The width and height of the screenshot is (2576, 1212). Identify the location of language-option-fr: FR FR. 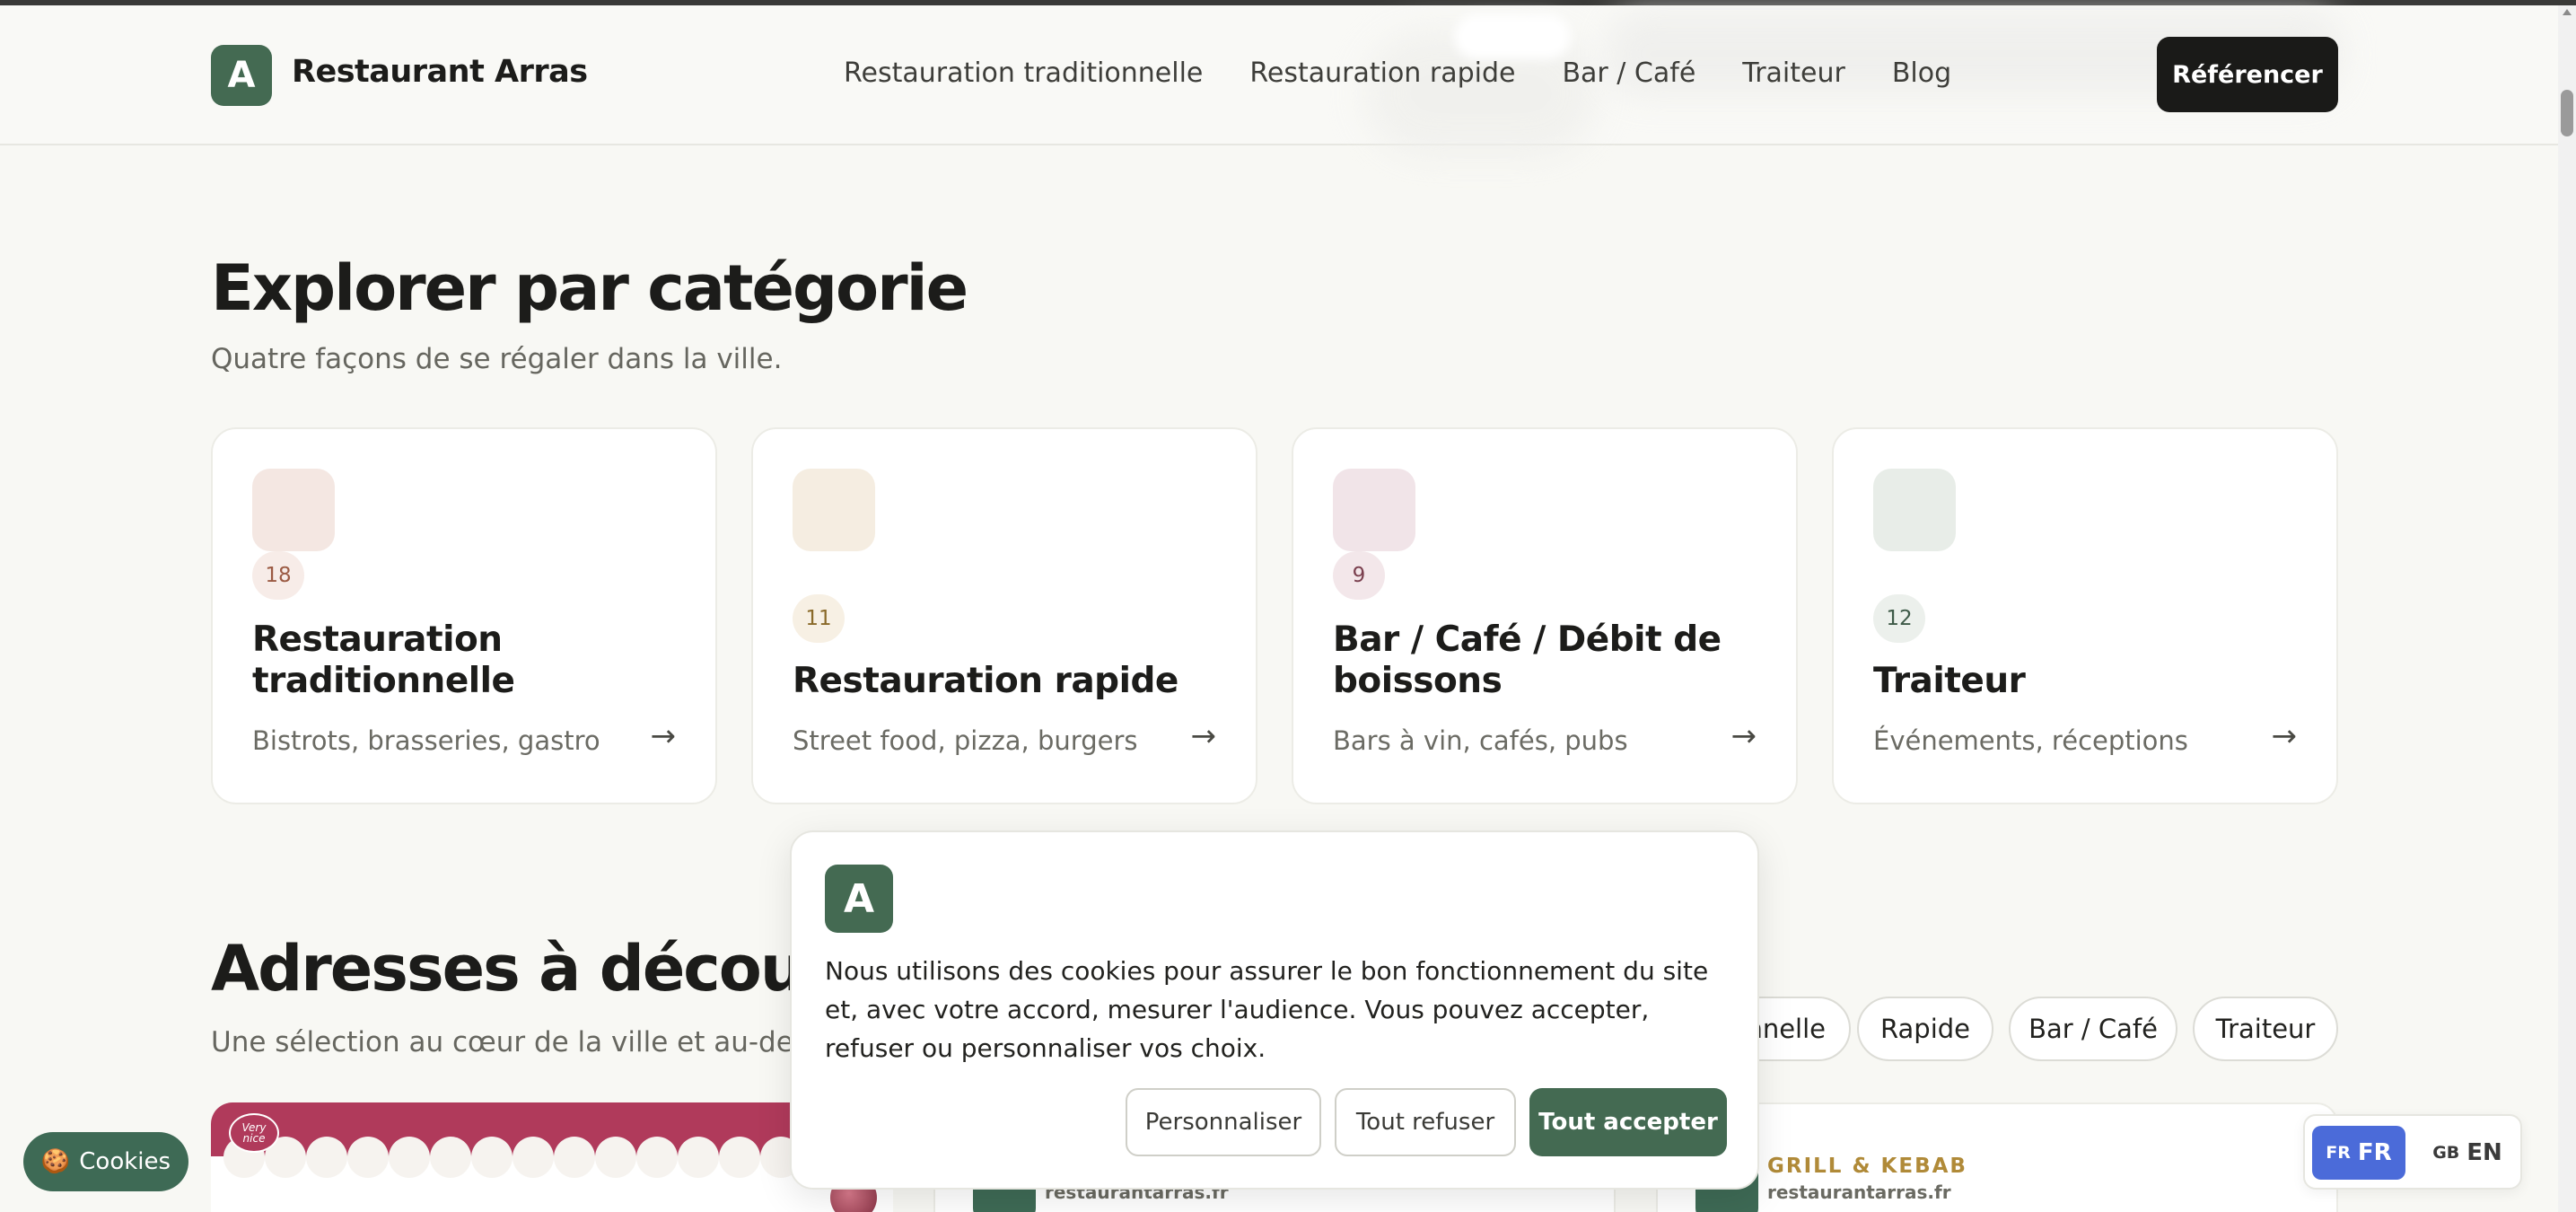
(2358, 1153).